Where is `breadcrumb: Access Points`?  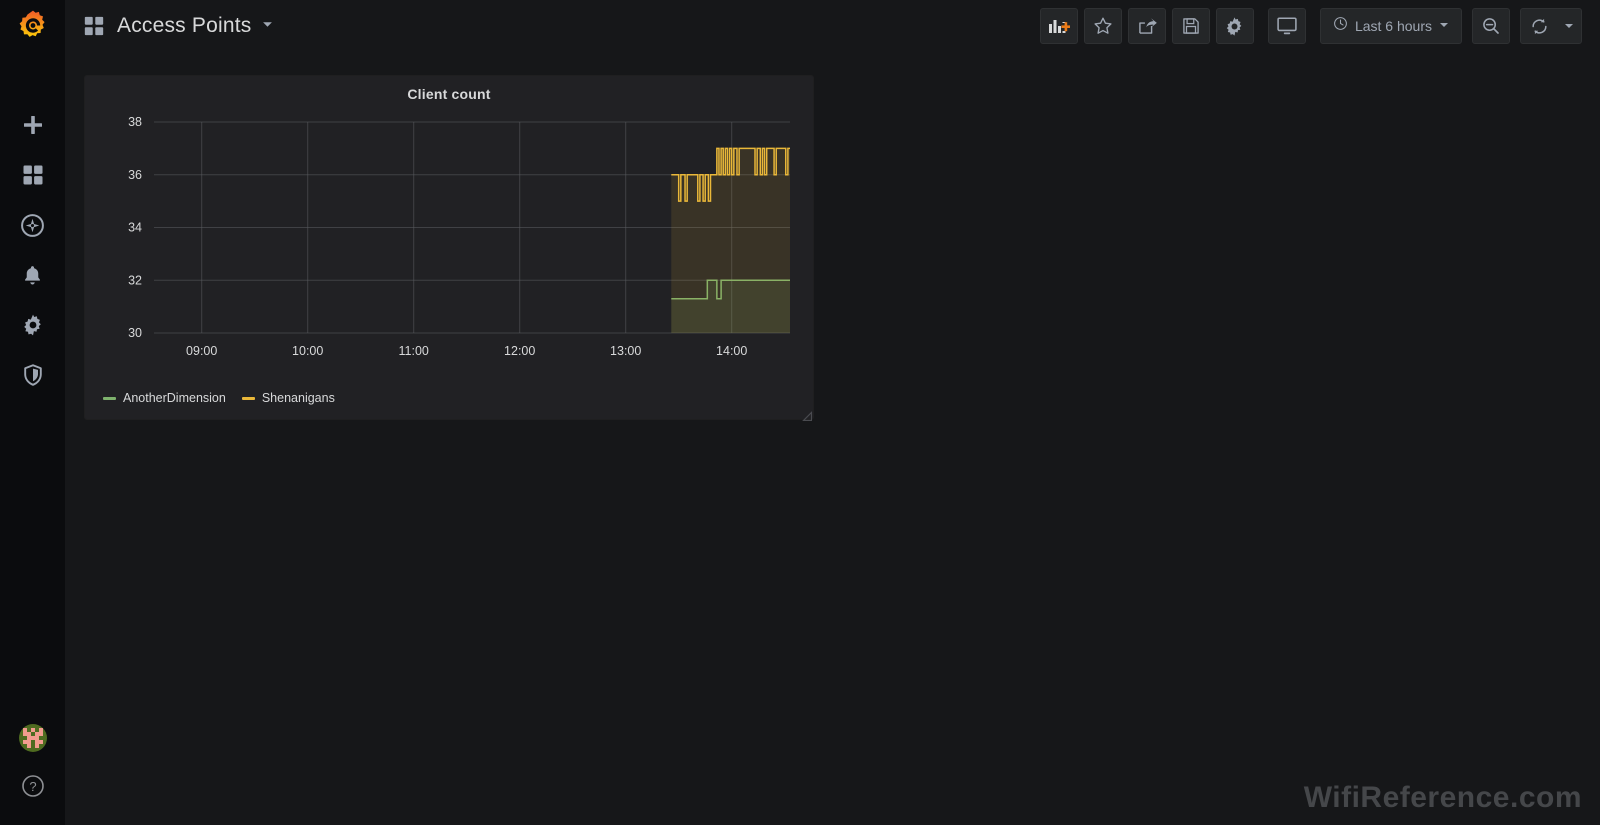
breadcrumb: Access Points is located at coordinates (169, 26).